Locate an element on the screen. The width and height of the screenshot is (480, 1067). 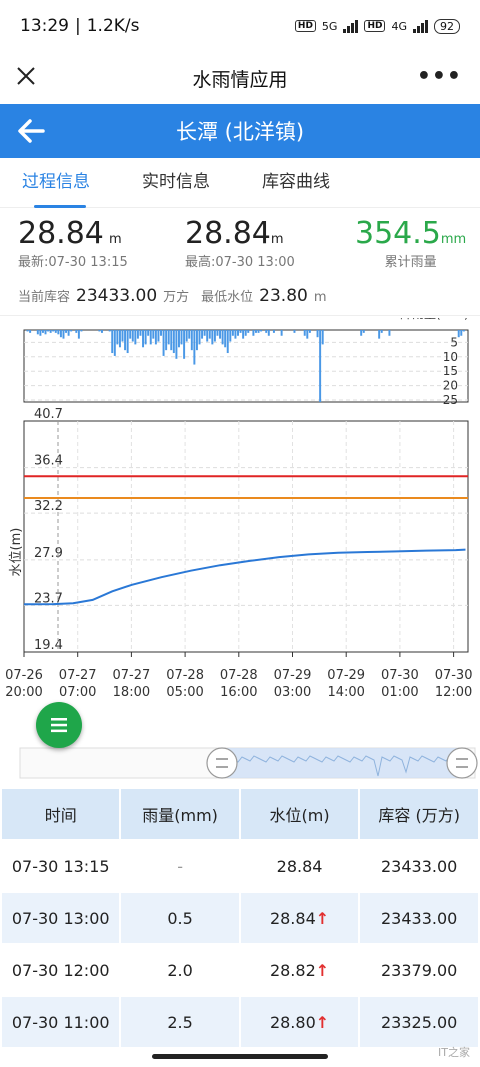
x-tick-label-date: 07-27 is located at coordinates (132, 675).